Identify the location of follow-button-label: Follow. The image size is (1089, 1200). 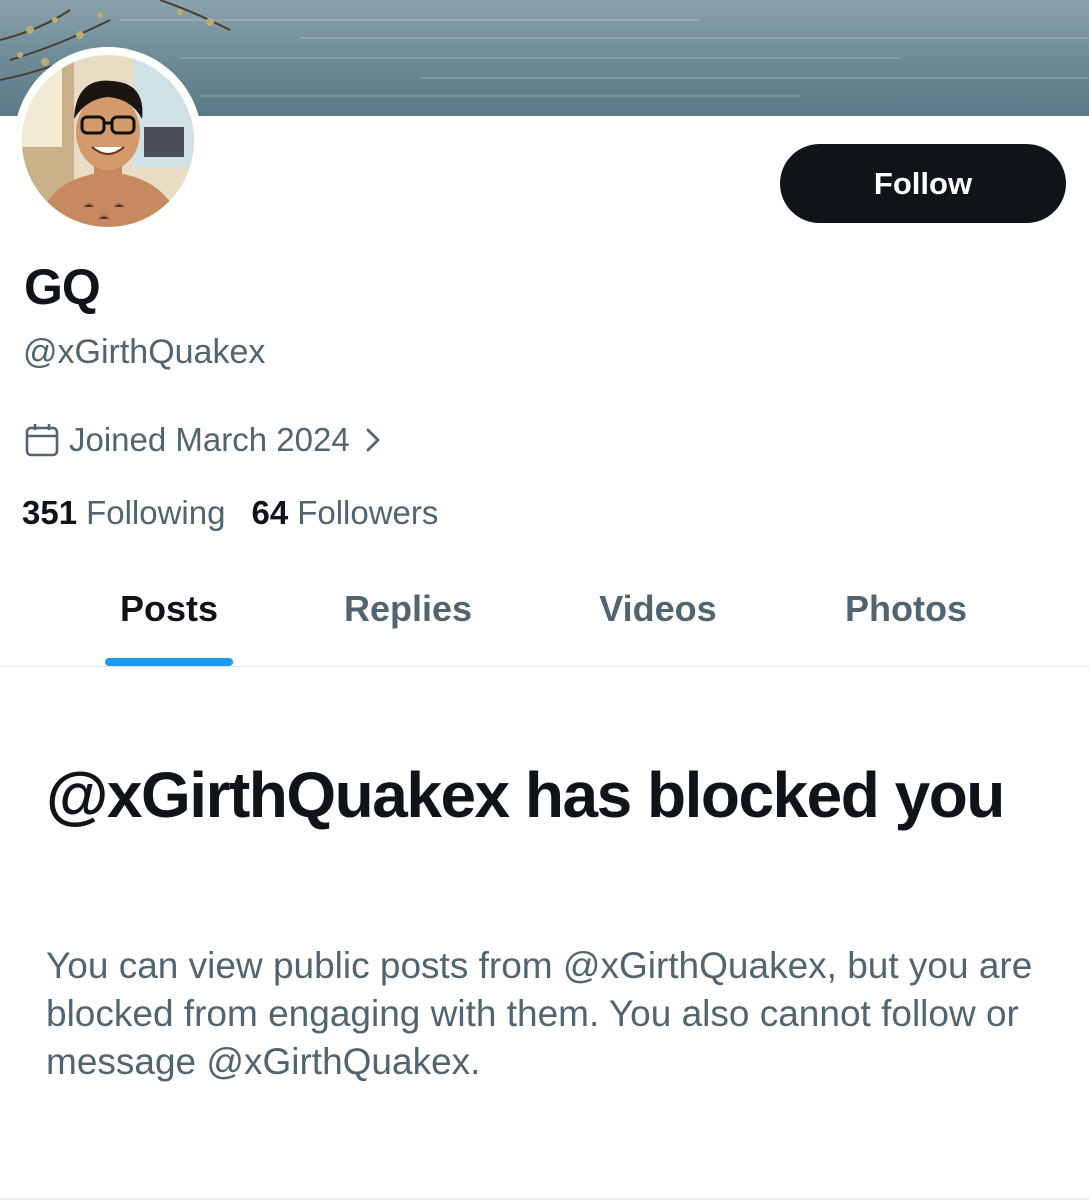
(923, 183).